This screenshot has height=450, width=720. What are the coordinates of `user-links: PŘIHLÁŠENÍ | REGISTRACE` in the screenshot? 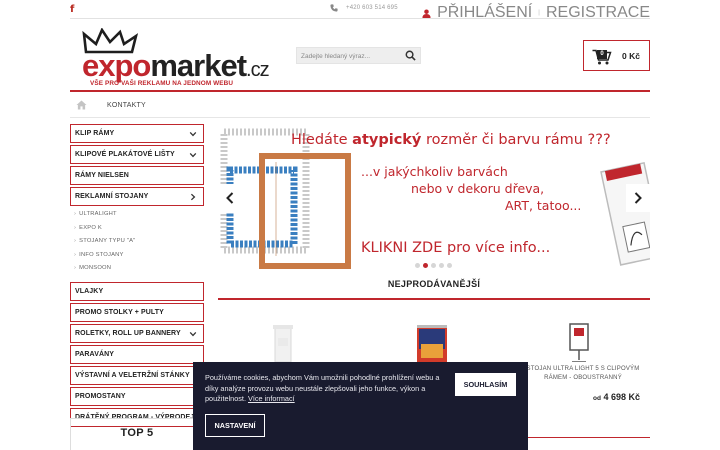 It's located at (536, 13).